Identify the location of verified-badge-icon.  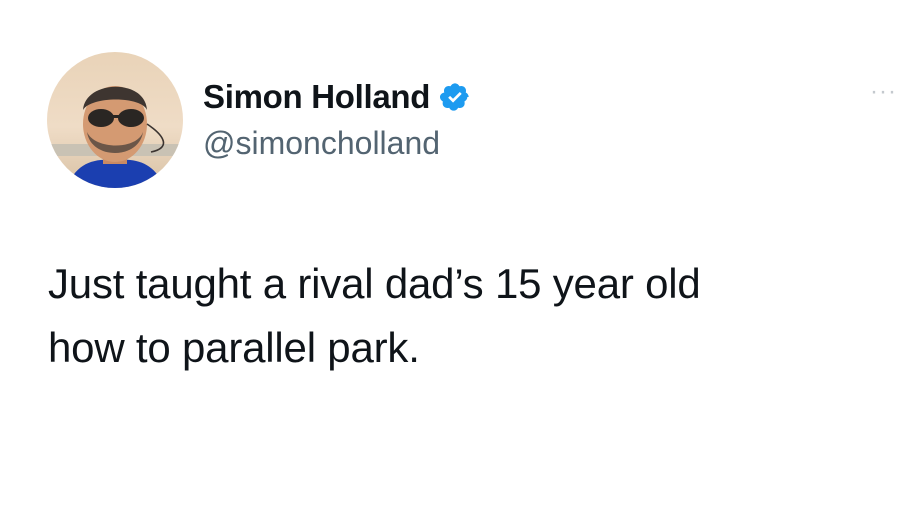
(455, 97).